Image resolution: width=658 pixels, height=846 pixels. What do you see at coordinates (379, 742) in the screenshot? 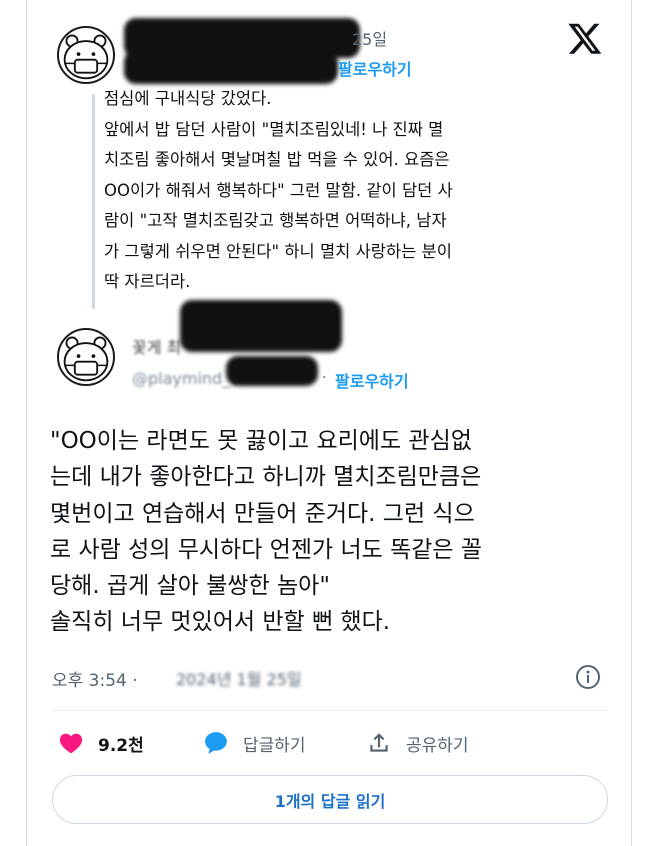
I see `share-icon` at bounding box center [379, 742].